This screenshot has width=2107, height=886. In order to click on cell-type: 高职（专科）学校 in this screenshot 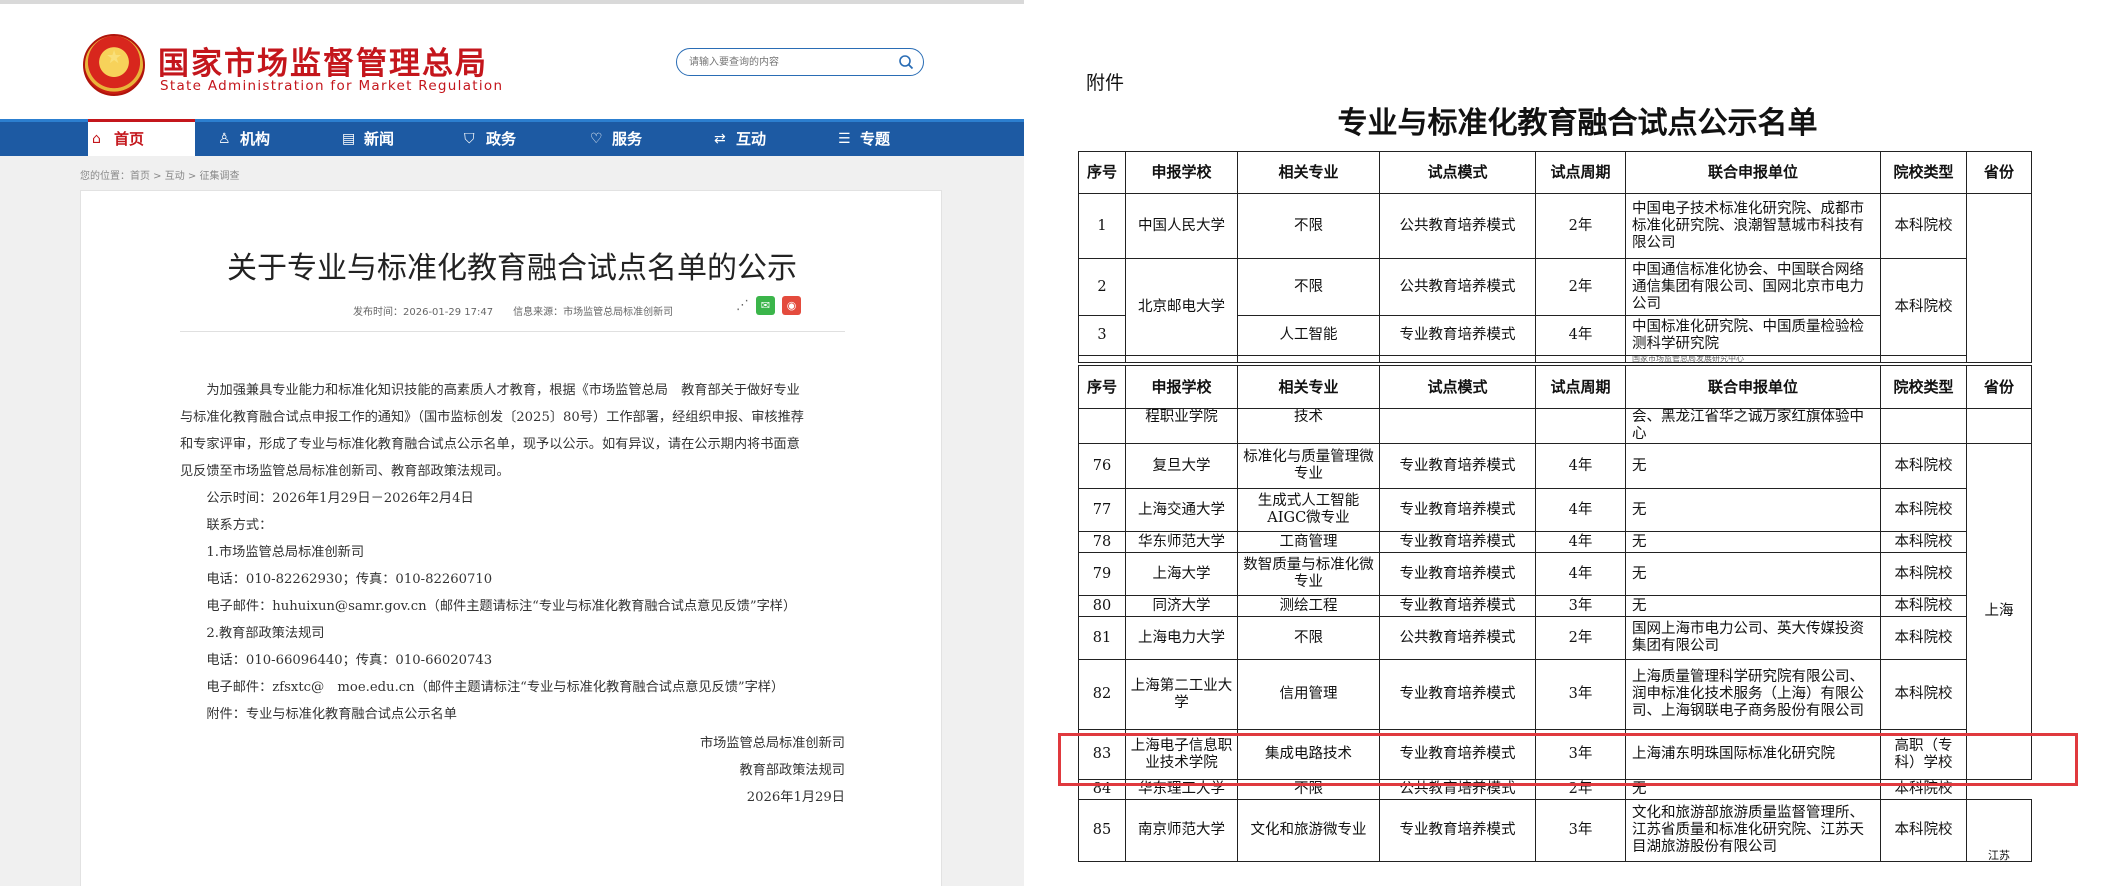, I will do `click(1923, 754)`.